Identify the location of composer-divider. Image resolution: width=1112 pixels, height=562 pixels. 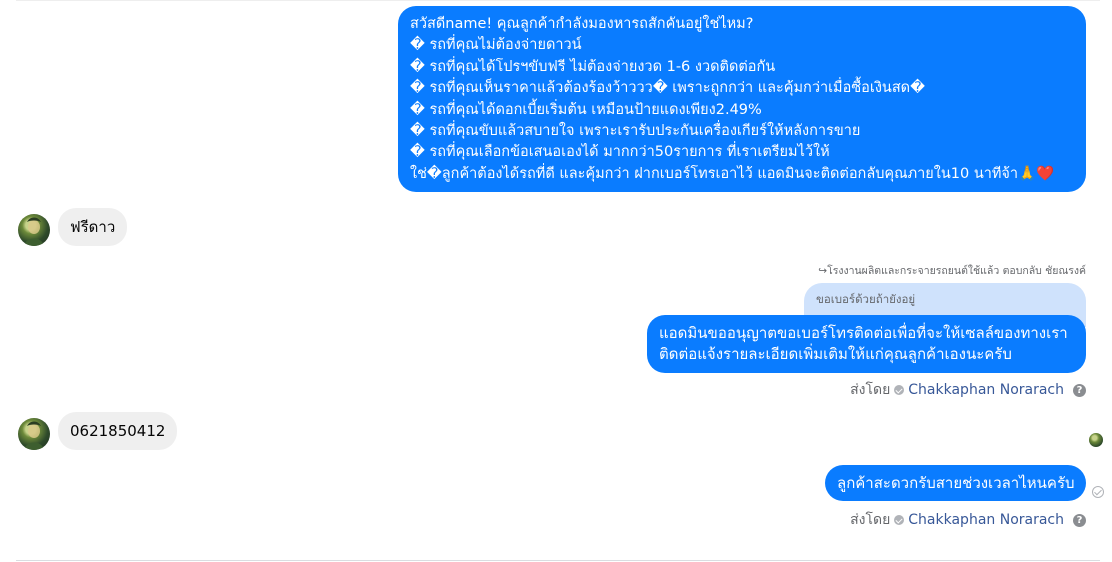
(558, 560).